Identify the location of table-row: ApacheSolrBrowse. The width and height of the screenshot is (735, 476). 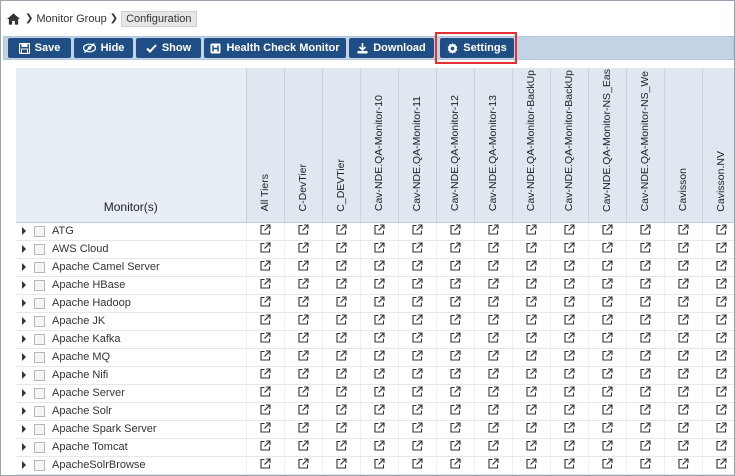
(375, 465).